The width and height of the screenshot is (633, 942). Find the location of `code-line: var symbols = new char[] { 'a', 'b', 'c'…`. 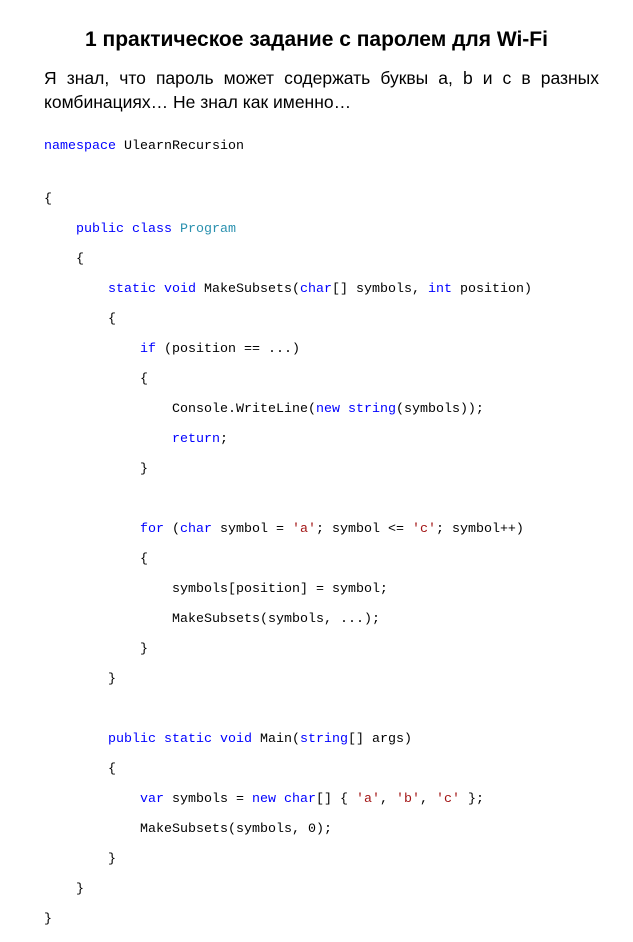

code-line: var symbols = new char[] { 'a', 'b', 'c'… is located at coordinates (311, 799).